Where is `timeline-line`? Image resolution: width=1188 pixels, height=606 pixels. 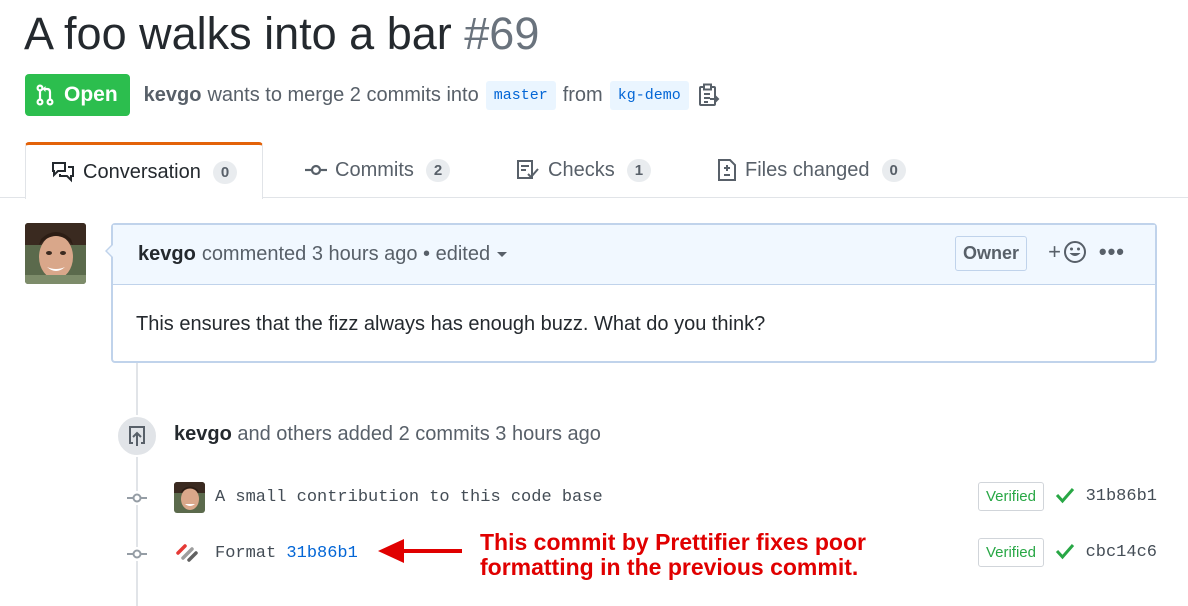 timeline-line is located at coordinates (137, 484).